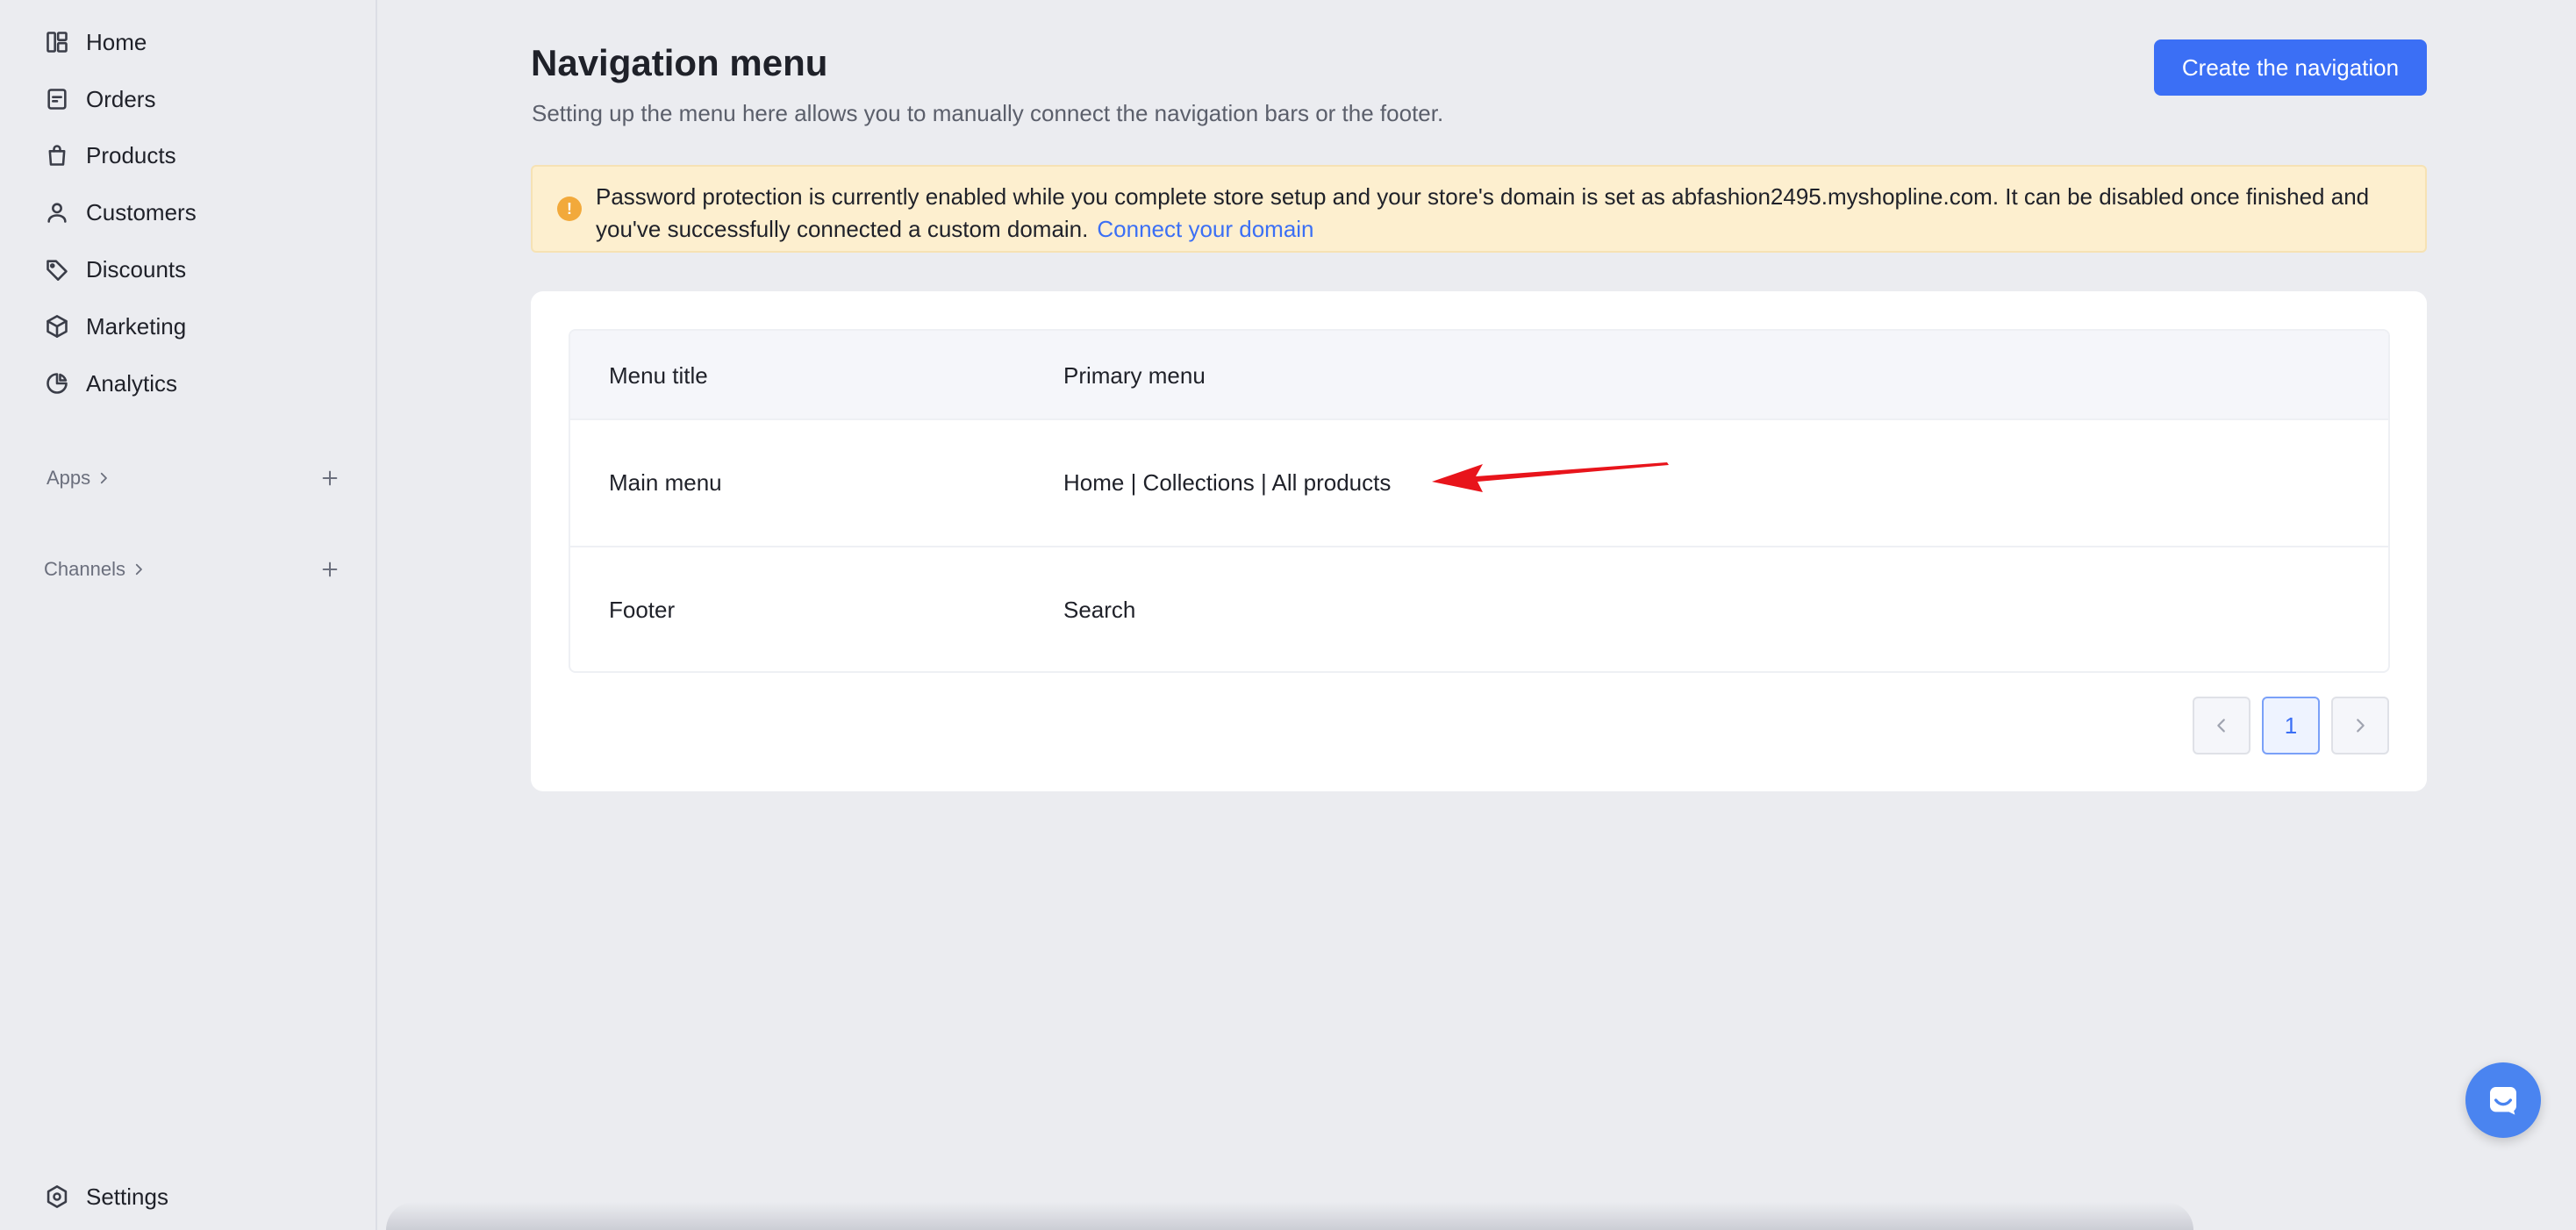  What do you see at coordinates (57, 155) in the screenshot?
I see `shopping-bag-icon` at bounding box center [57, 155].